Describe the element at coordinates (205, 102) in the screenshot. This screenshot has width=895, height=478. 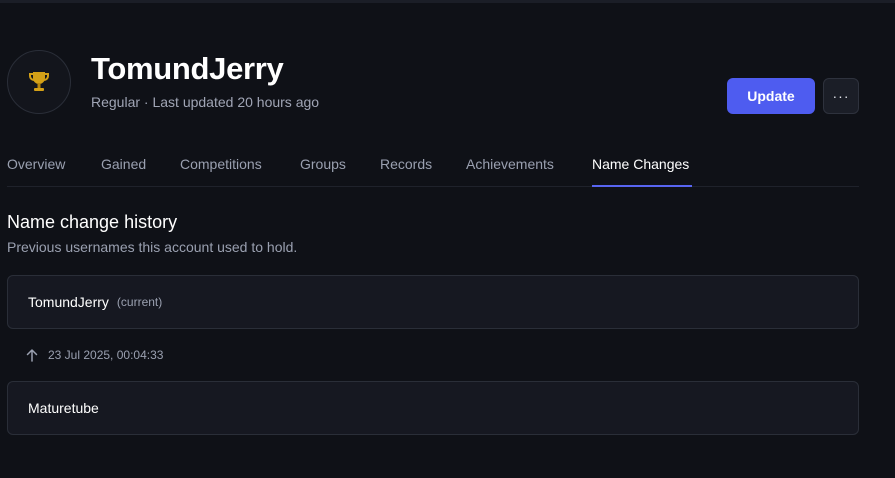
I see `player-subtitle: Regular · Last updated 20 hours ago` at that location.